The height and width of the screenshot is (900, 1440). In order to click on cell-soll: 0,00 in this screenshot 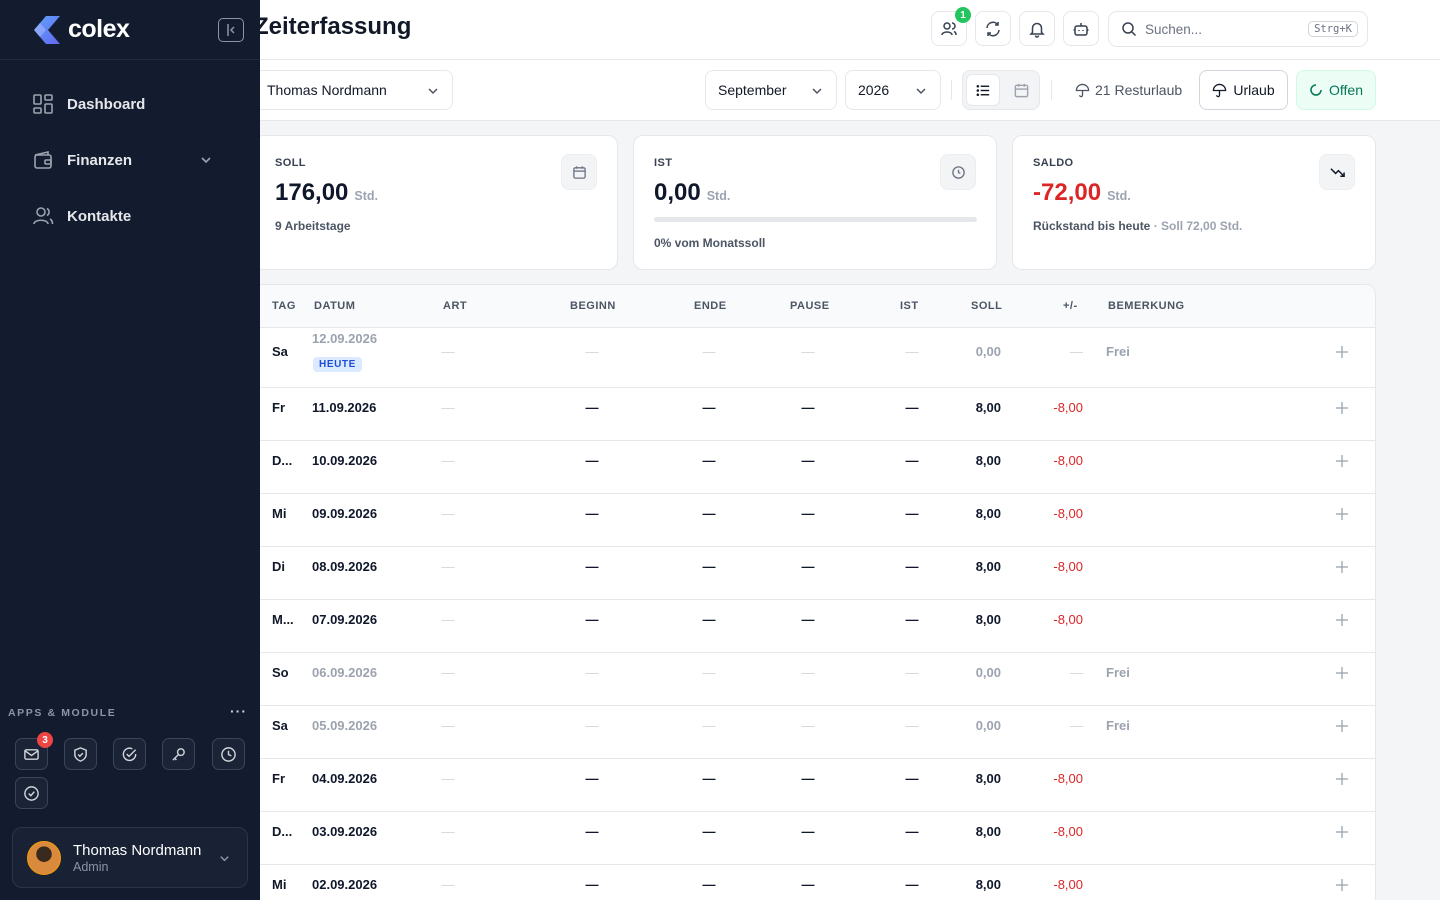, I will do `click(988, 672)`.